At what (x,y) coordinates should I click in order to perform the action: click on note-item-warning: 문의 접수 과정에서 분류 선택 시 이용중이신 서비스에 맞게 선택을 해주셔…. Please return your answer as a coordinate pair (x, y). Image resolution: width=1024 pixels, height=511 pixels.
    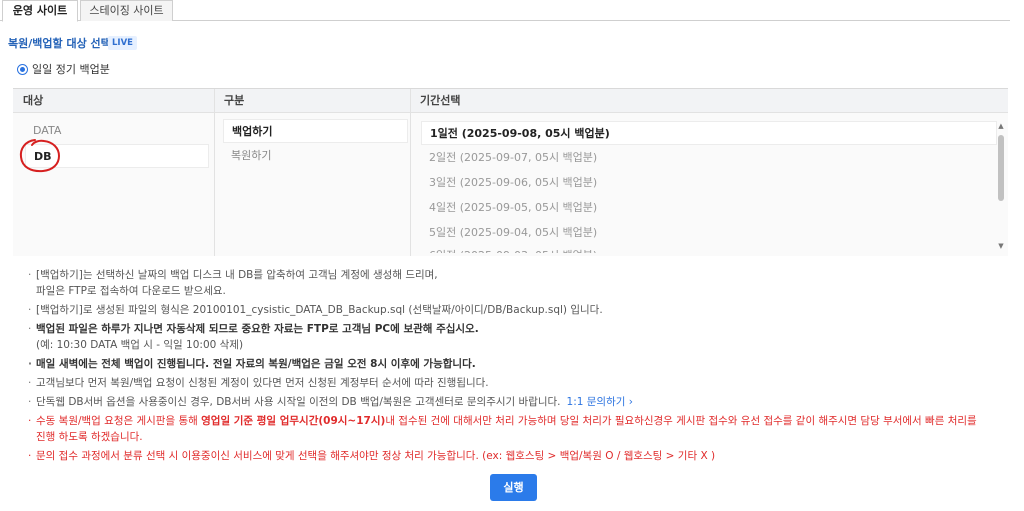
    Looking at the image, I should click on (513, 456).